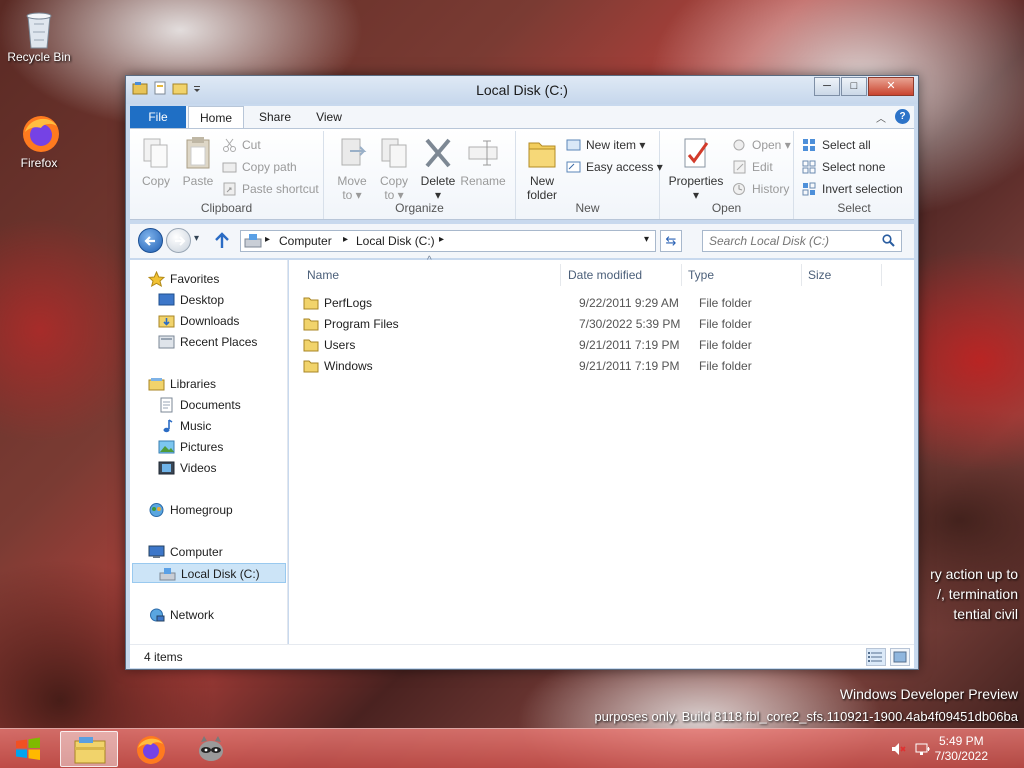  Describe the element at coordinates (603, 345) in the screenshot. I see `file-row: Users 9/21/2011 7:19 PM File folder` at that location.